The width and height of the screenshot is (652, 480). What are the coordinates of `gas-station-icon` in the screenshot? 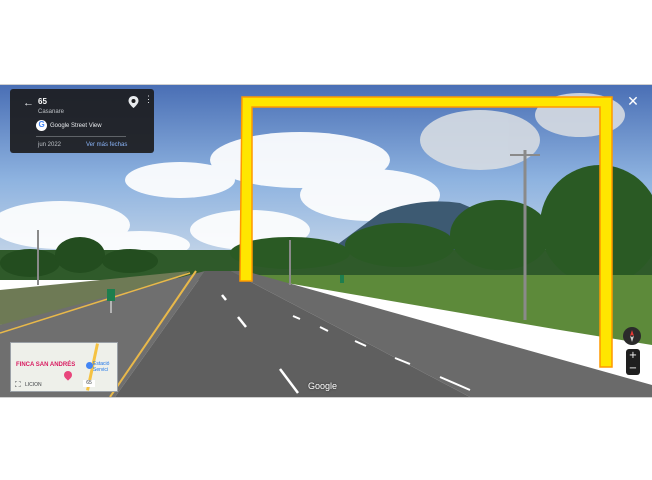 It's located at (89, 365).